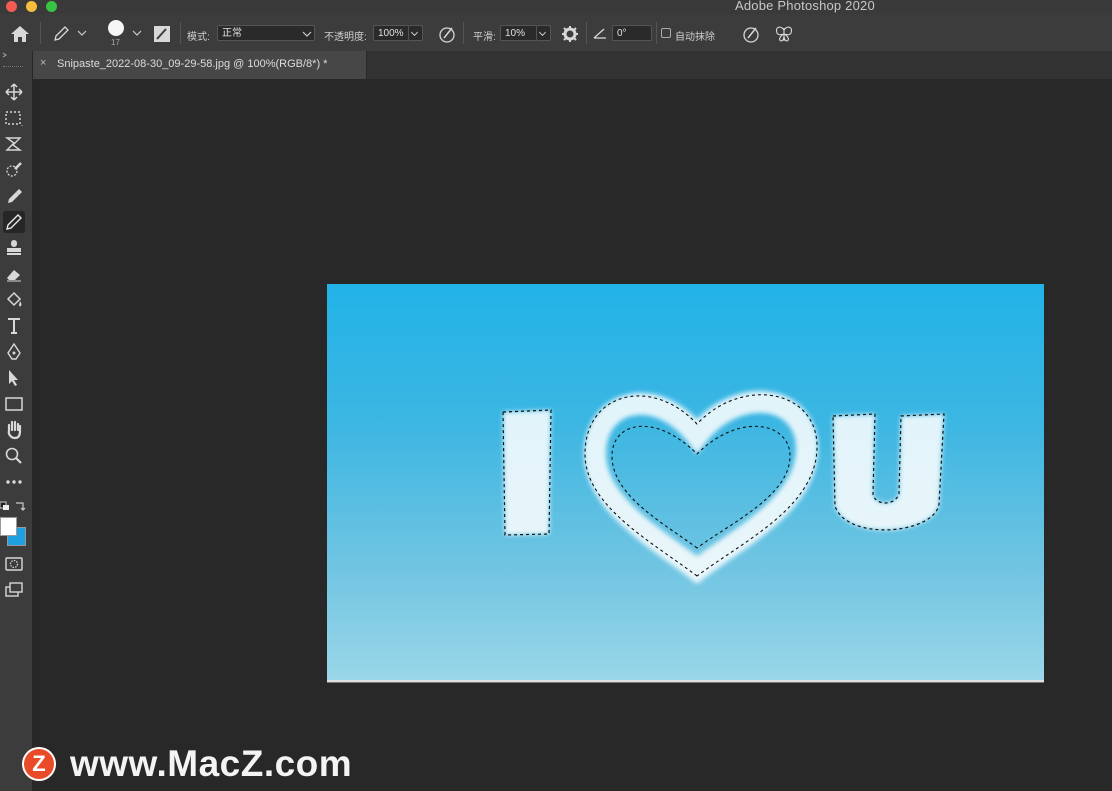 This screenshot has width=1112, height=791. Describe the element at coordinates (14, 300) in the screenshot. I see `paint-bucket-tool-icon` at that location.